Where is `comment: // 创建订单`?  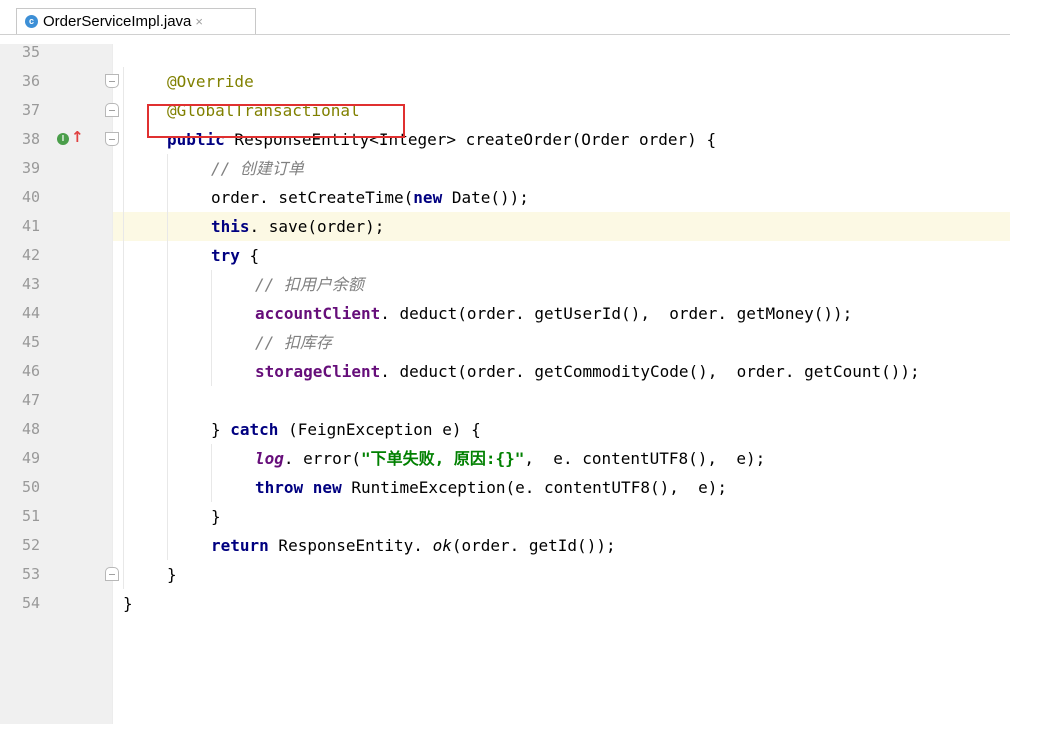 comment: // 创建订单 is located at coordinates (257, 168).